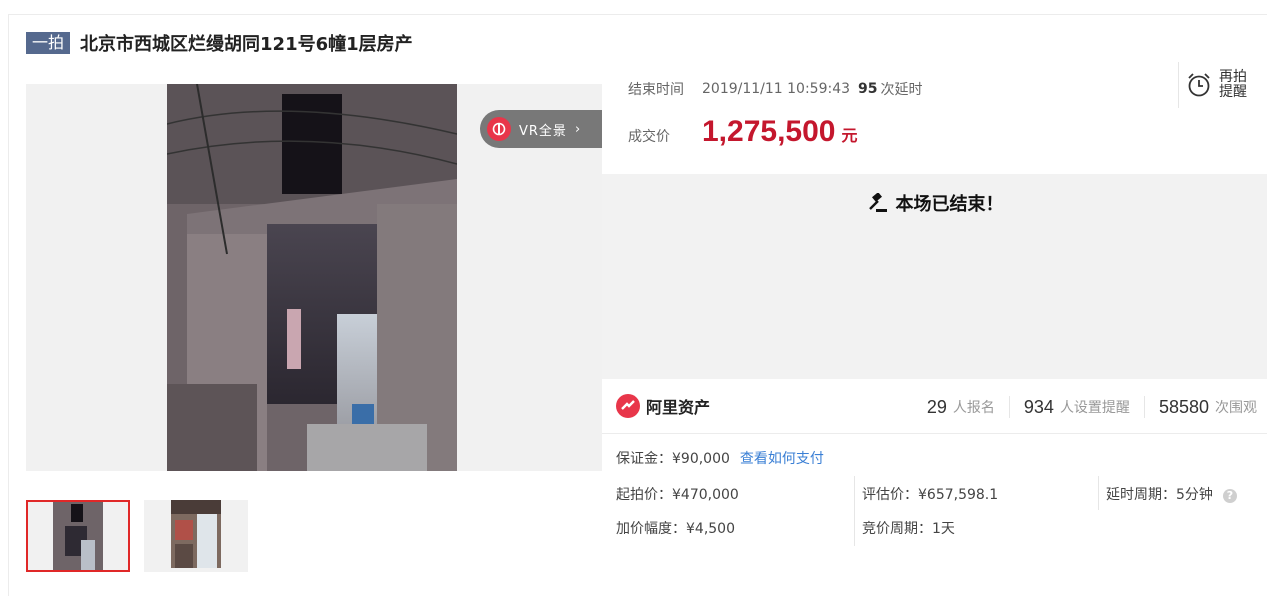  I want to click on final-price-unit: 元, so click(849, 135).